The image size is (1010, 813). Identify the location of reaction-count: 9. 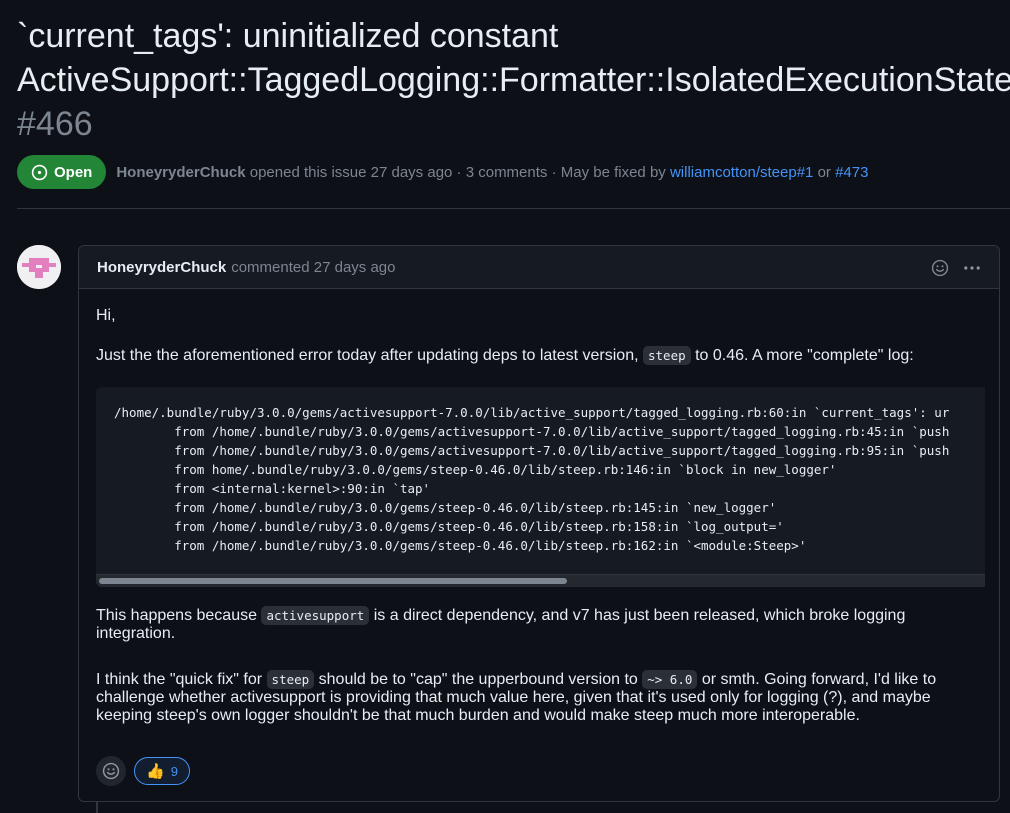
(174, 771).